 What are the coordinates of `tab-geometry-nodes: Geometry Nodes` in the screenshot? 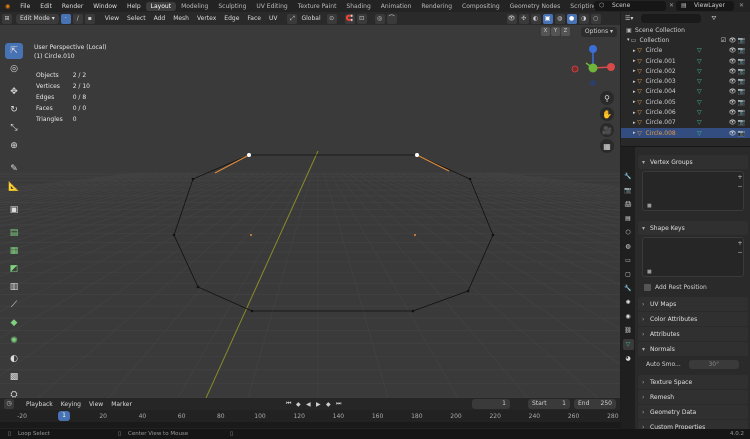 It's located at (535, 6).